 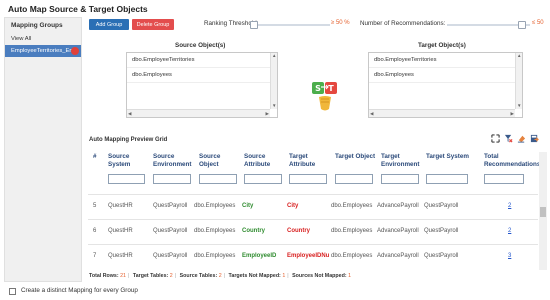 I want to click on grid-title: Auto Mapping Preview Grid, so click(x=128, y=140).